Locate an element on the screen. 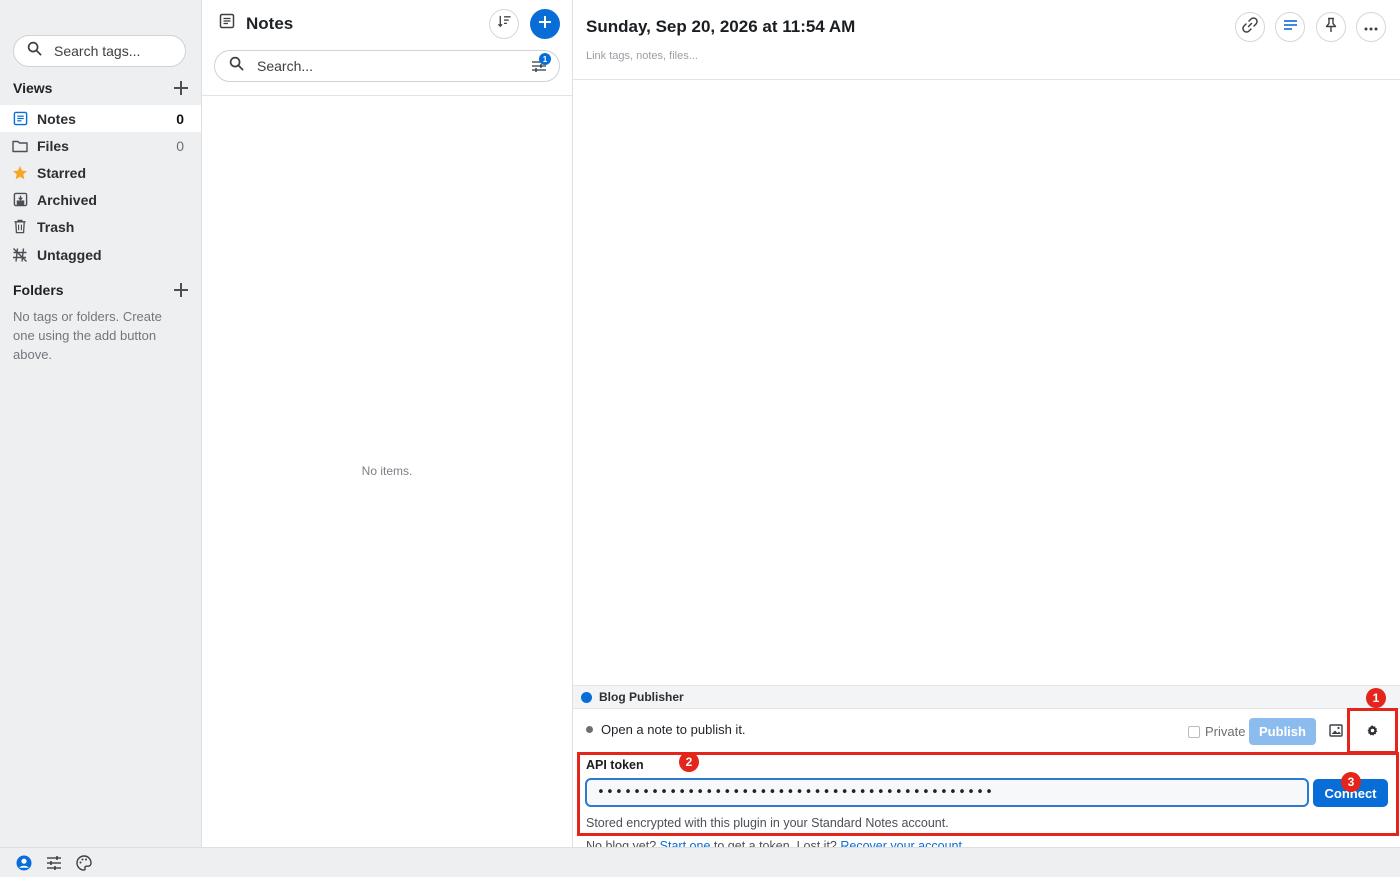 The image size is (1400, 877). annotation-marker-2: 2 is located at coordinates (689, 762).